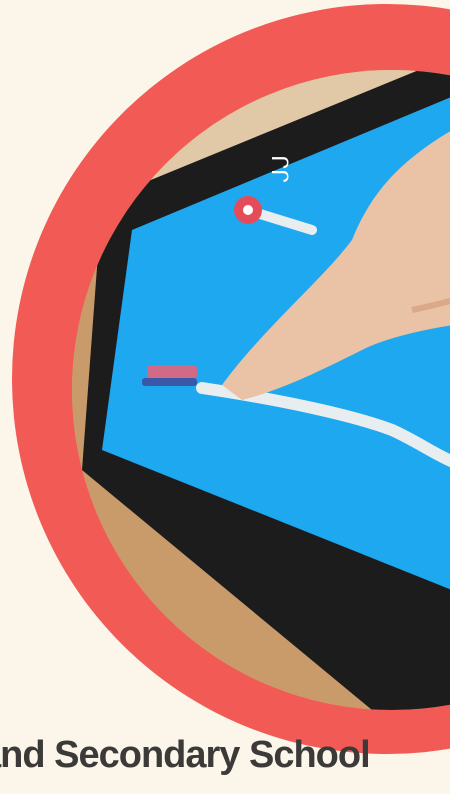 The image size is (450, 794). Describe the element at coordinates (185, 755) in the screenshot. I see `caption: and Secondary School` at that location.